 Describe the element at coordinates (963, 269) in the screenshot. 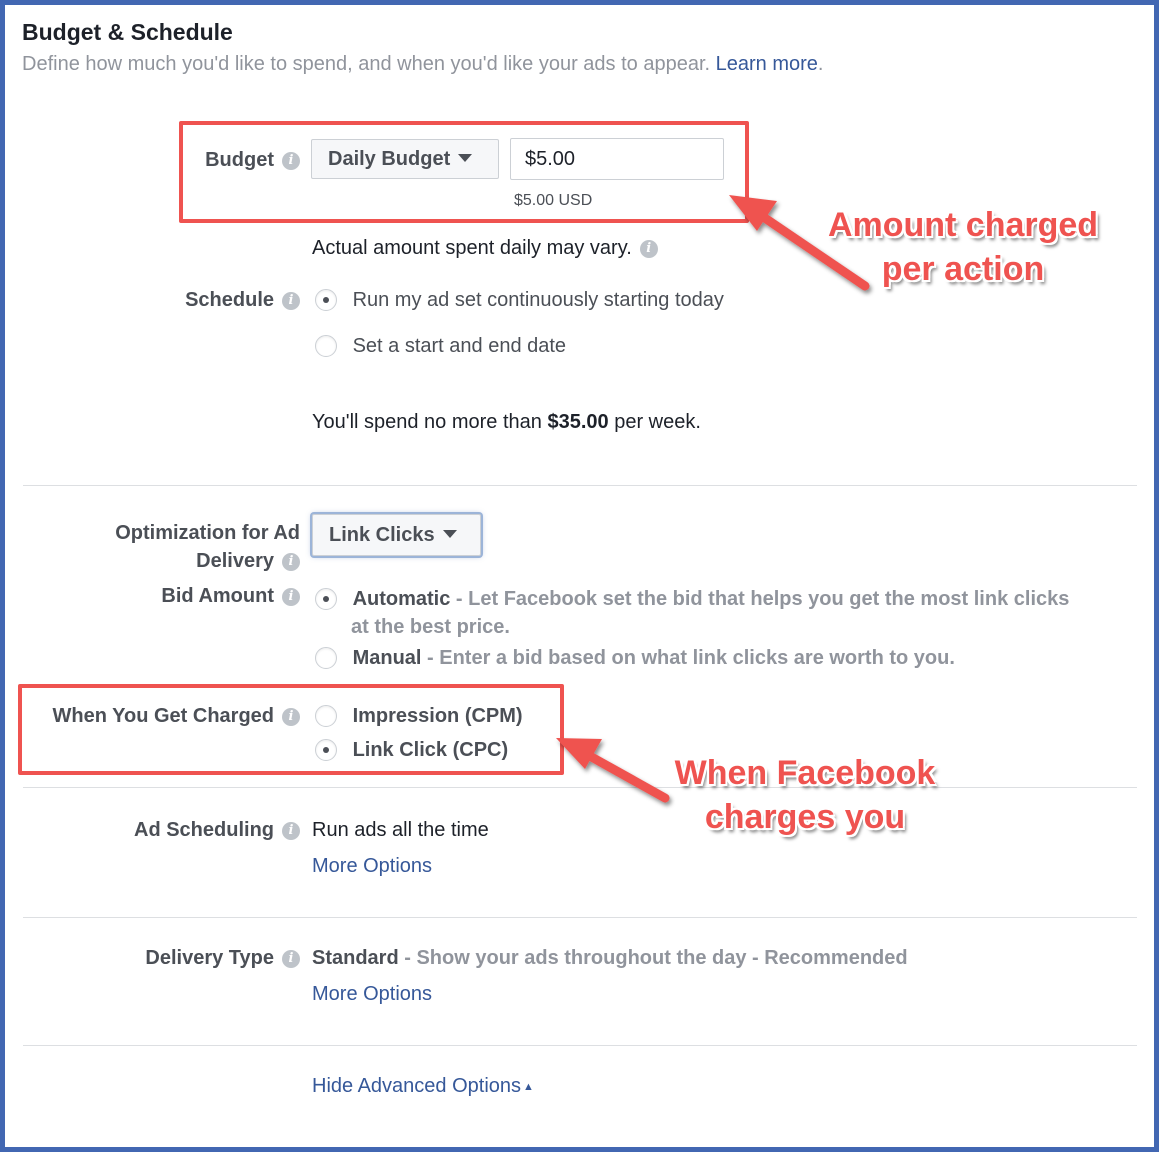

I see `annotation-line: per action` at that location.